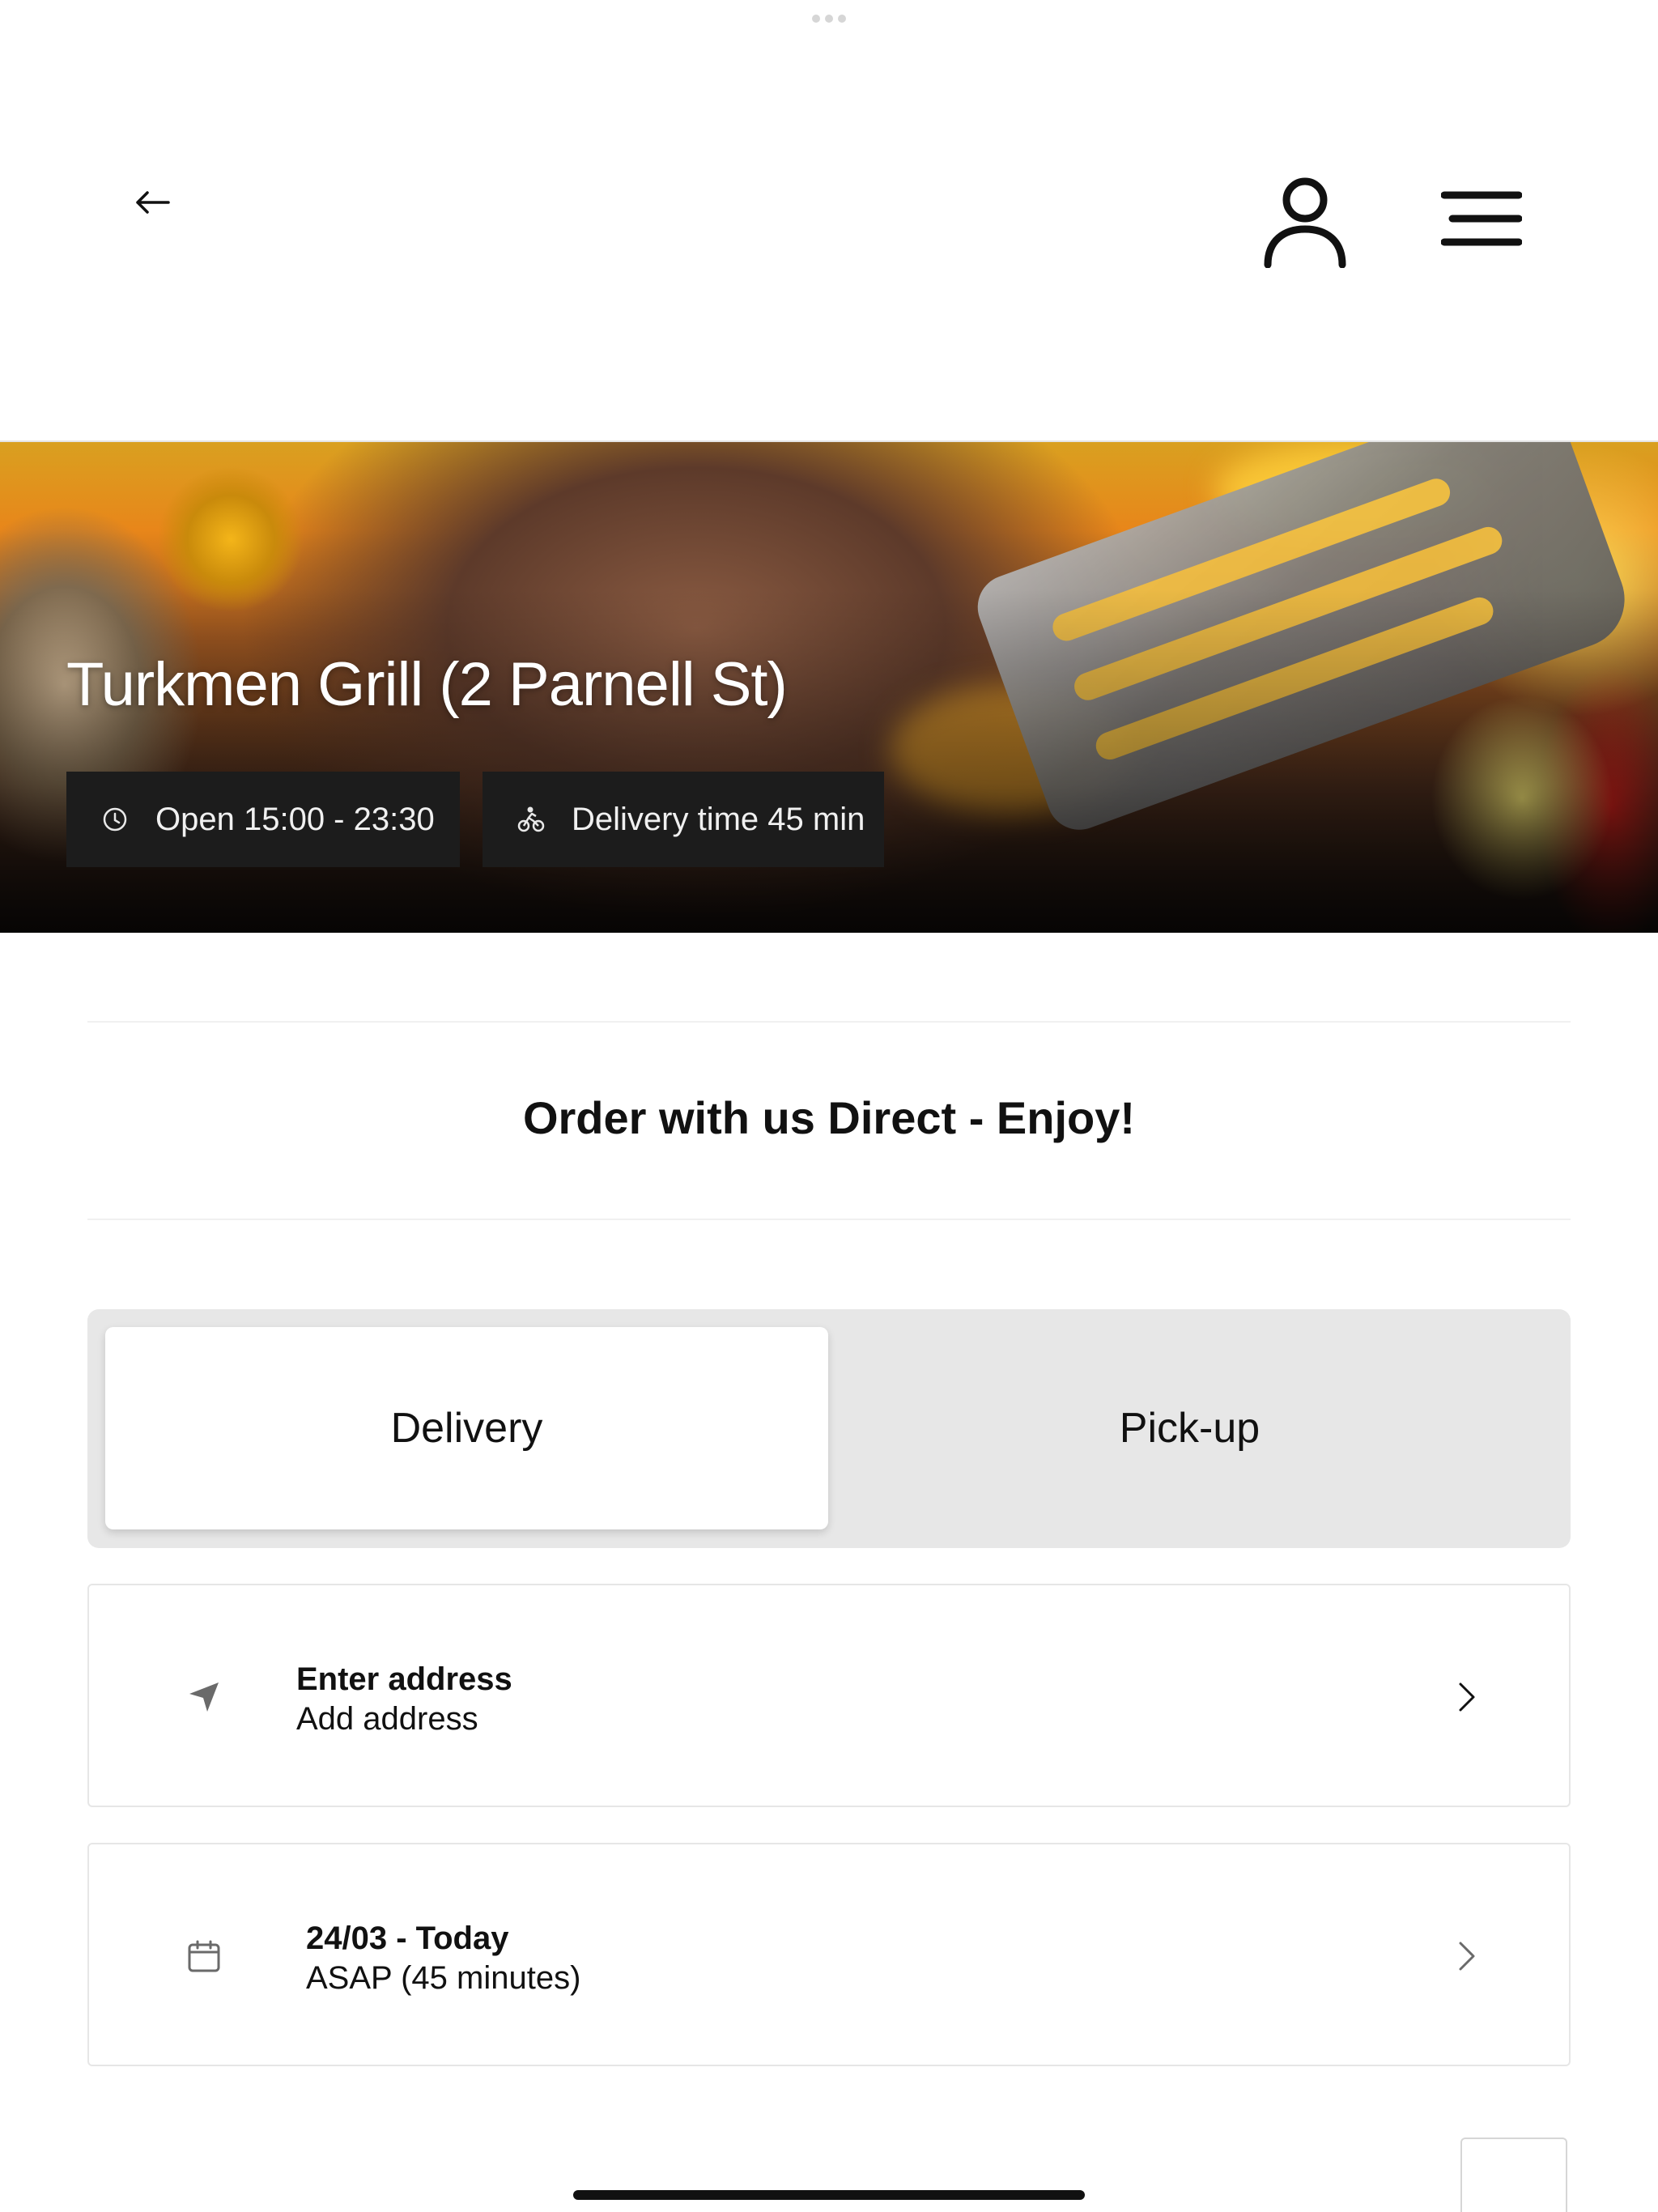 This screenshot has width=1658, height=2212. Describe the element at coordinates (531, 820) in the screenshot. I see `bicycle-courier-icon` at that location.